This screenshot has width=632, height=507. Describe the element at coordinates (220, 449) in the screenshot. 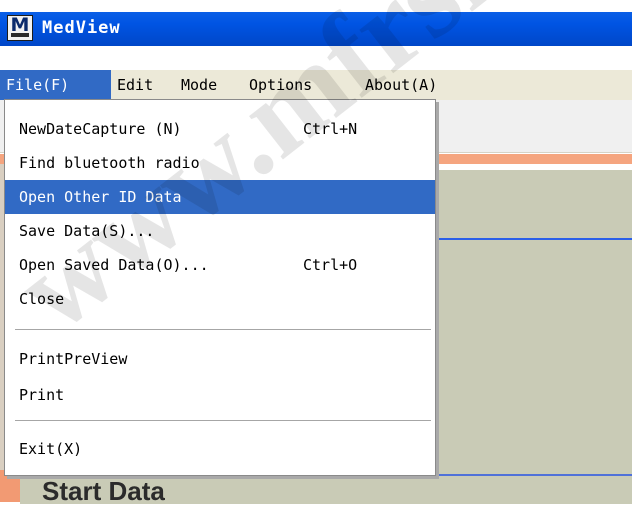

I see `menu-item-exit: Exit(X)` at that location.